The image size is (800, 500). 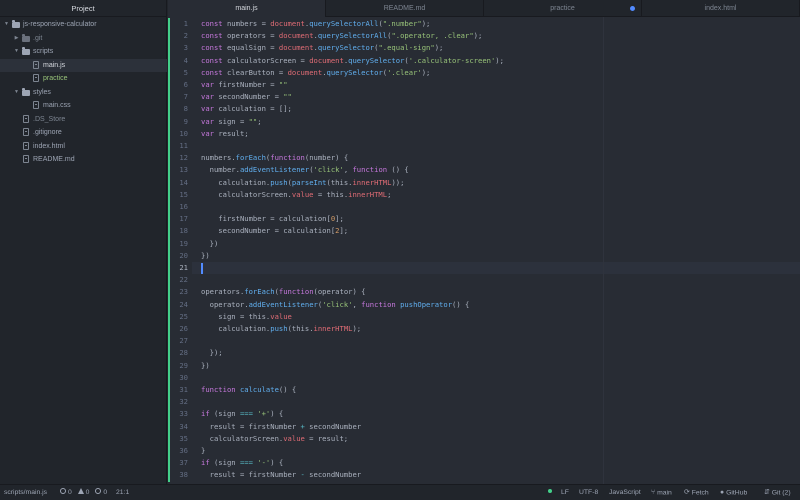 What do you see at coordinates (287, 97) in the screenshot?
I see `code-token: ""` at bounding box center [287, 97].